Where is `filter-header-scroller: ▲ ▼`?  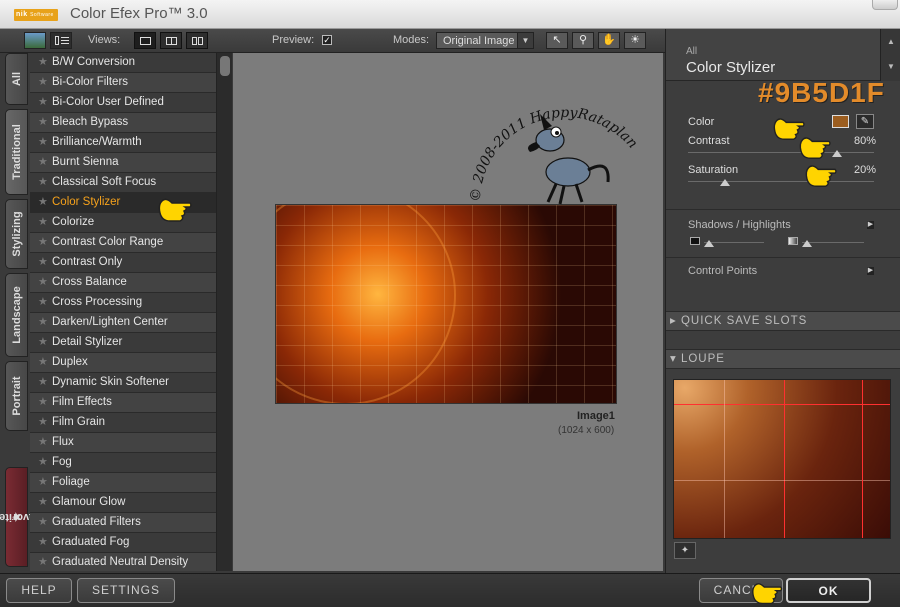
filter-header-scroller: ▲ ▼ is located at coordinates (890, 55).